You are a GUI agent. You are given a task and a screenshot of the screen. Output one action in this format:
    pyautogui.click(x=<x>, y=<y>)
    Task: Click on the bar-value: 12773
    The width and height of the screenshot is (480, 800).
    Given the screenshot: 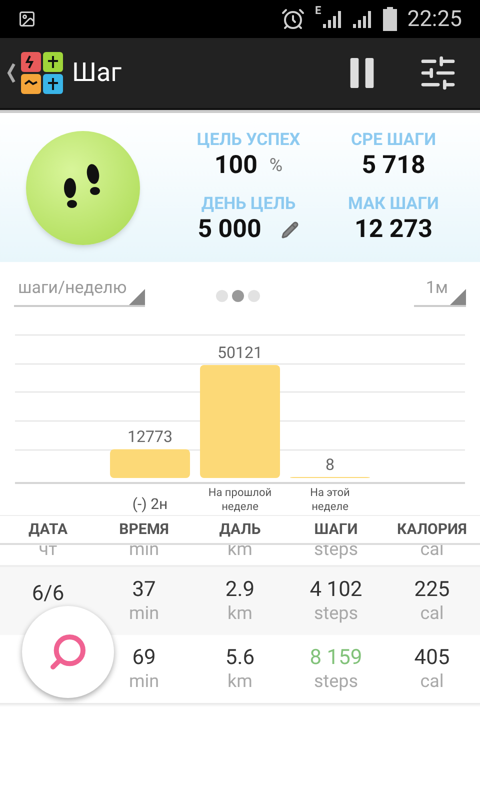 What is the action you would take?
    pyautogui.click(x=150, y=436)
    